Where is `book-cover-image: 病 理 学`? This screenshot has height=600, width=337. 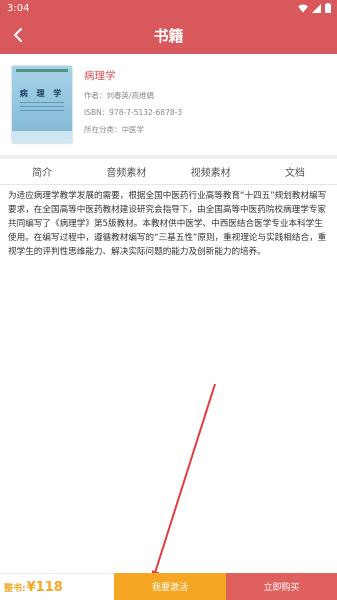
book-cover-image: 病 理 学 is located at coordinates (42, 104).